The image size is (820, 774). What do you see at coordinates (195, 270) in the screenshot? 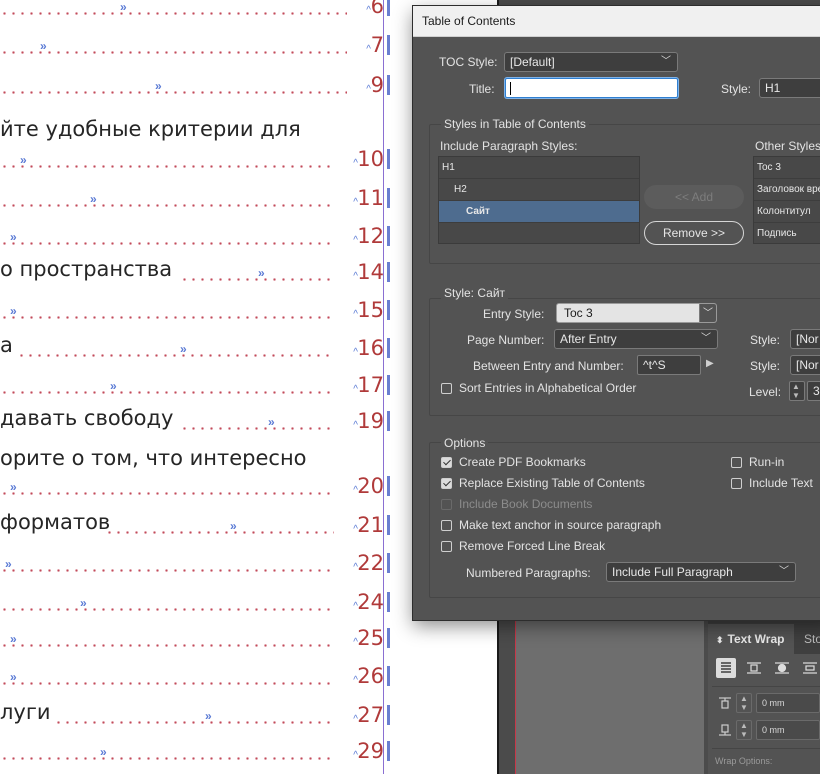
I see `toc-entry-line: о пространства» ^ 14` at bounding box center [195, 270].